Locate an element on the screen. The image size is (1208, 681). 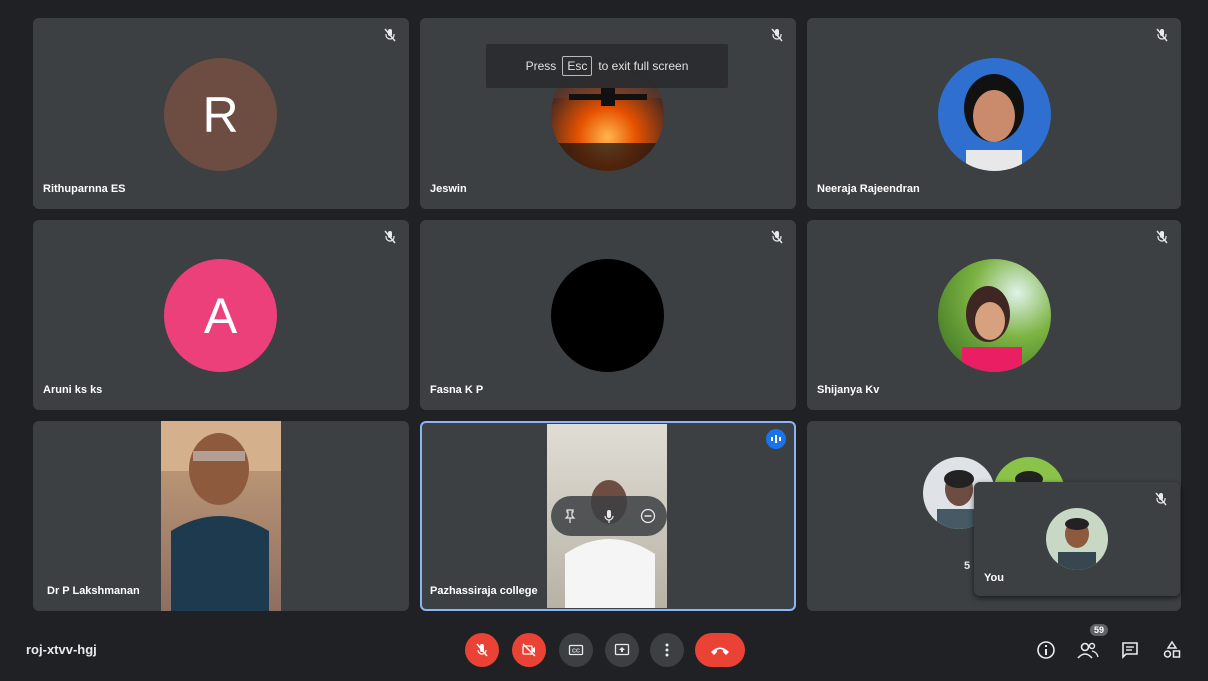
meeting-code: roj-xtvv-hgj is located at coordinates (61, 649).